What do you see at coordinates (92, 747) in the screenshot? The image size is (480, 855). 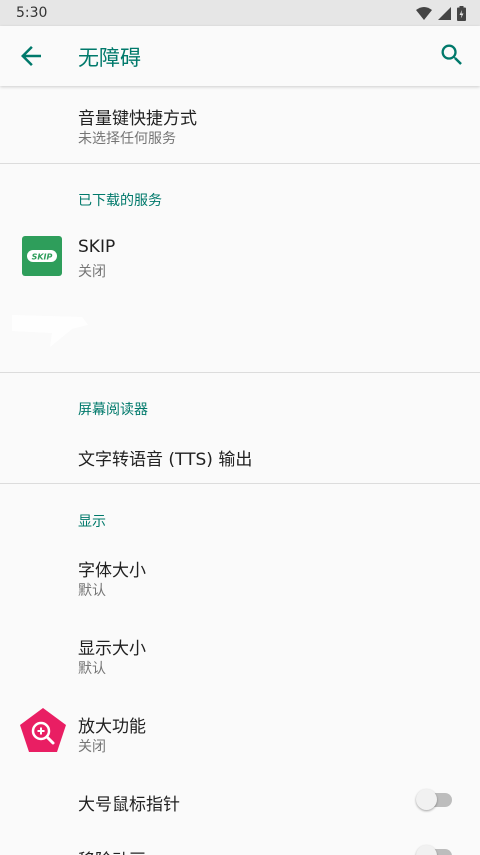 I see `magnification-summary: 关闭` at bounding box center [92, 747].